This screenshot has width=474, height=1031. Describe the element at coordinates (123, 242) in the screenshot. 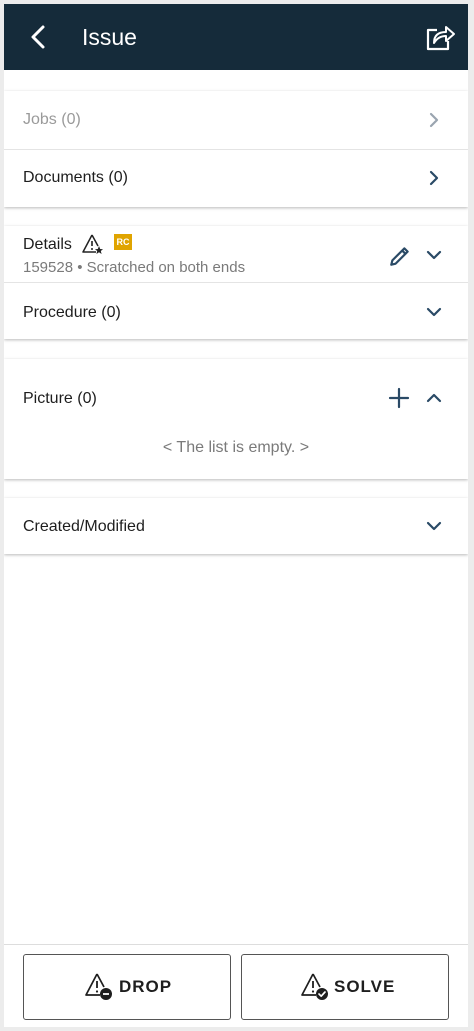

I see `rc-badge: RC` at that location.